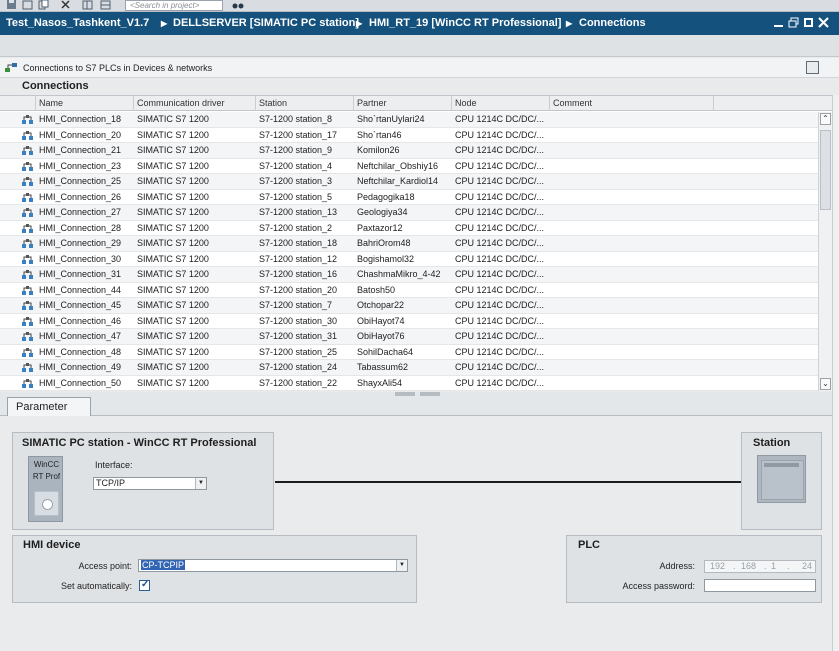  I want to click on cell-partner: BahriOrom48, so click(403, 243).